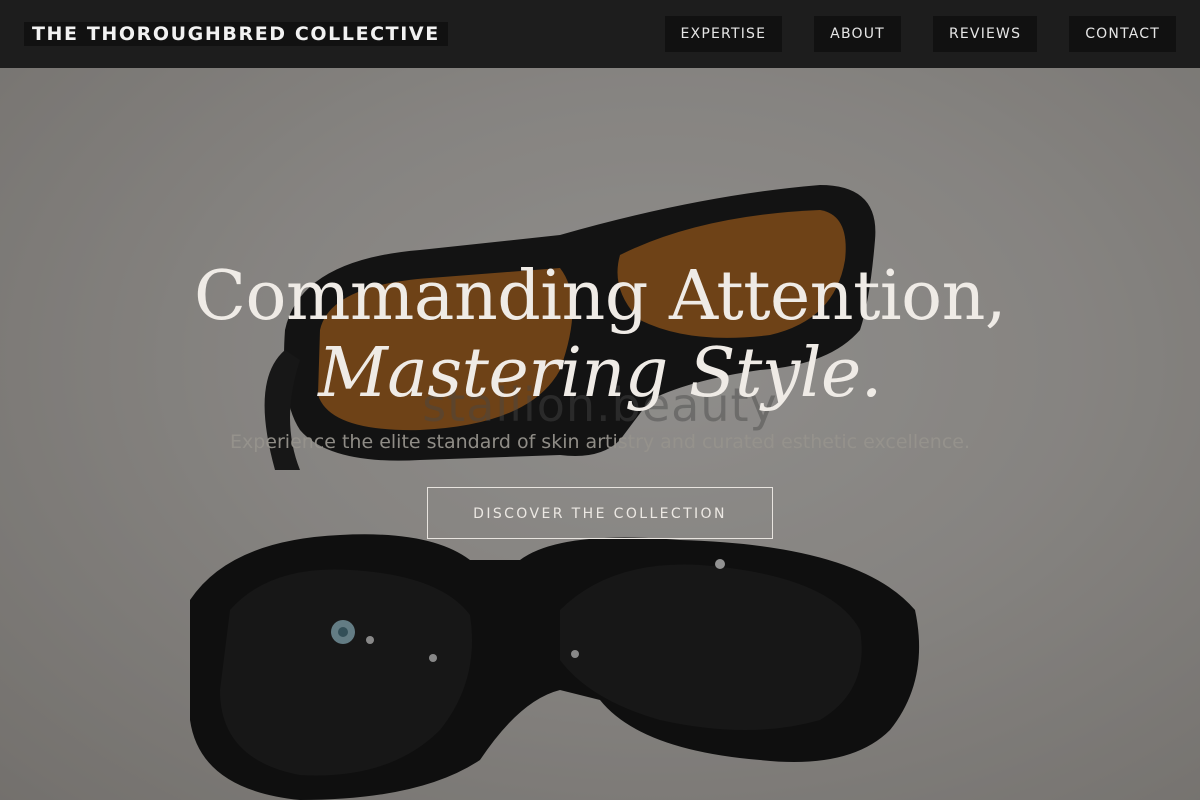  Describe the element at coordinates (723, 34) in the screenshot. I see `nav-item-expertise: EXPERTISE` at that location.